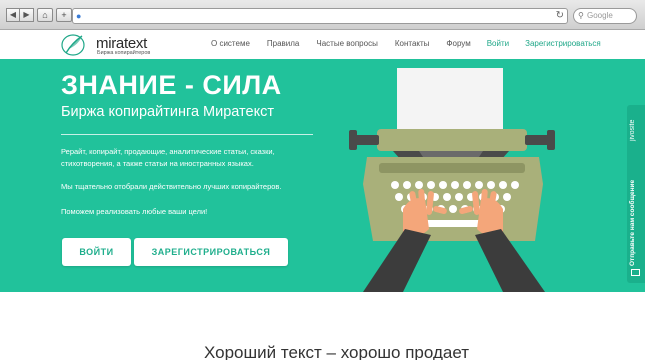 Image resolution: width=645 pixels, height=360 pixels. Describe the element at coordinates (283, 43) in the screenshot. I see `nav-rules: Правила` at that location.